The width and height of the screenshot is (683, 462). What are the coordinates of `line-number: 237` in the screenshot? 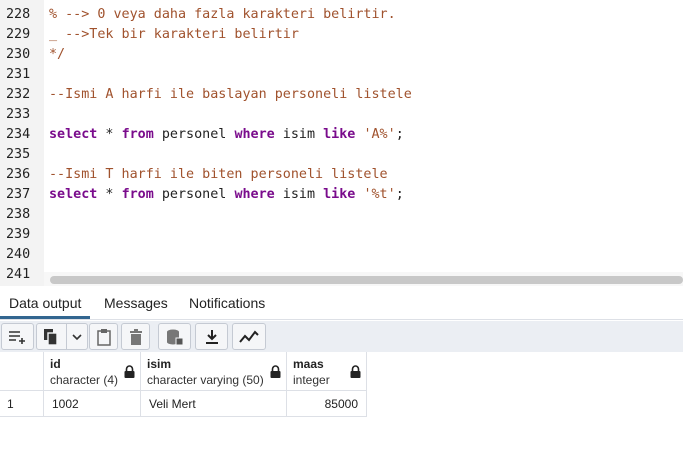 It's located at (18, 194).